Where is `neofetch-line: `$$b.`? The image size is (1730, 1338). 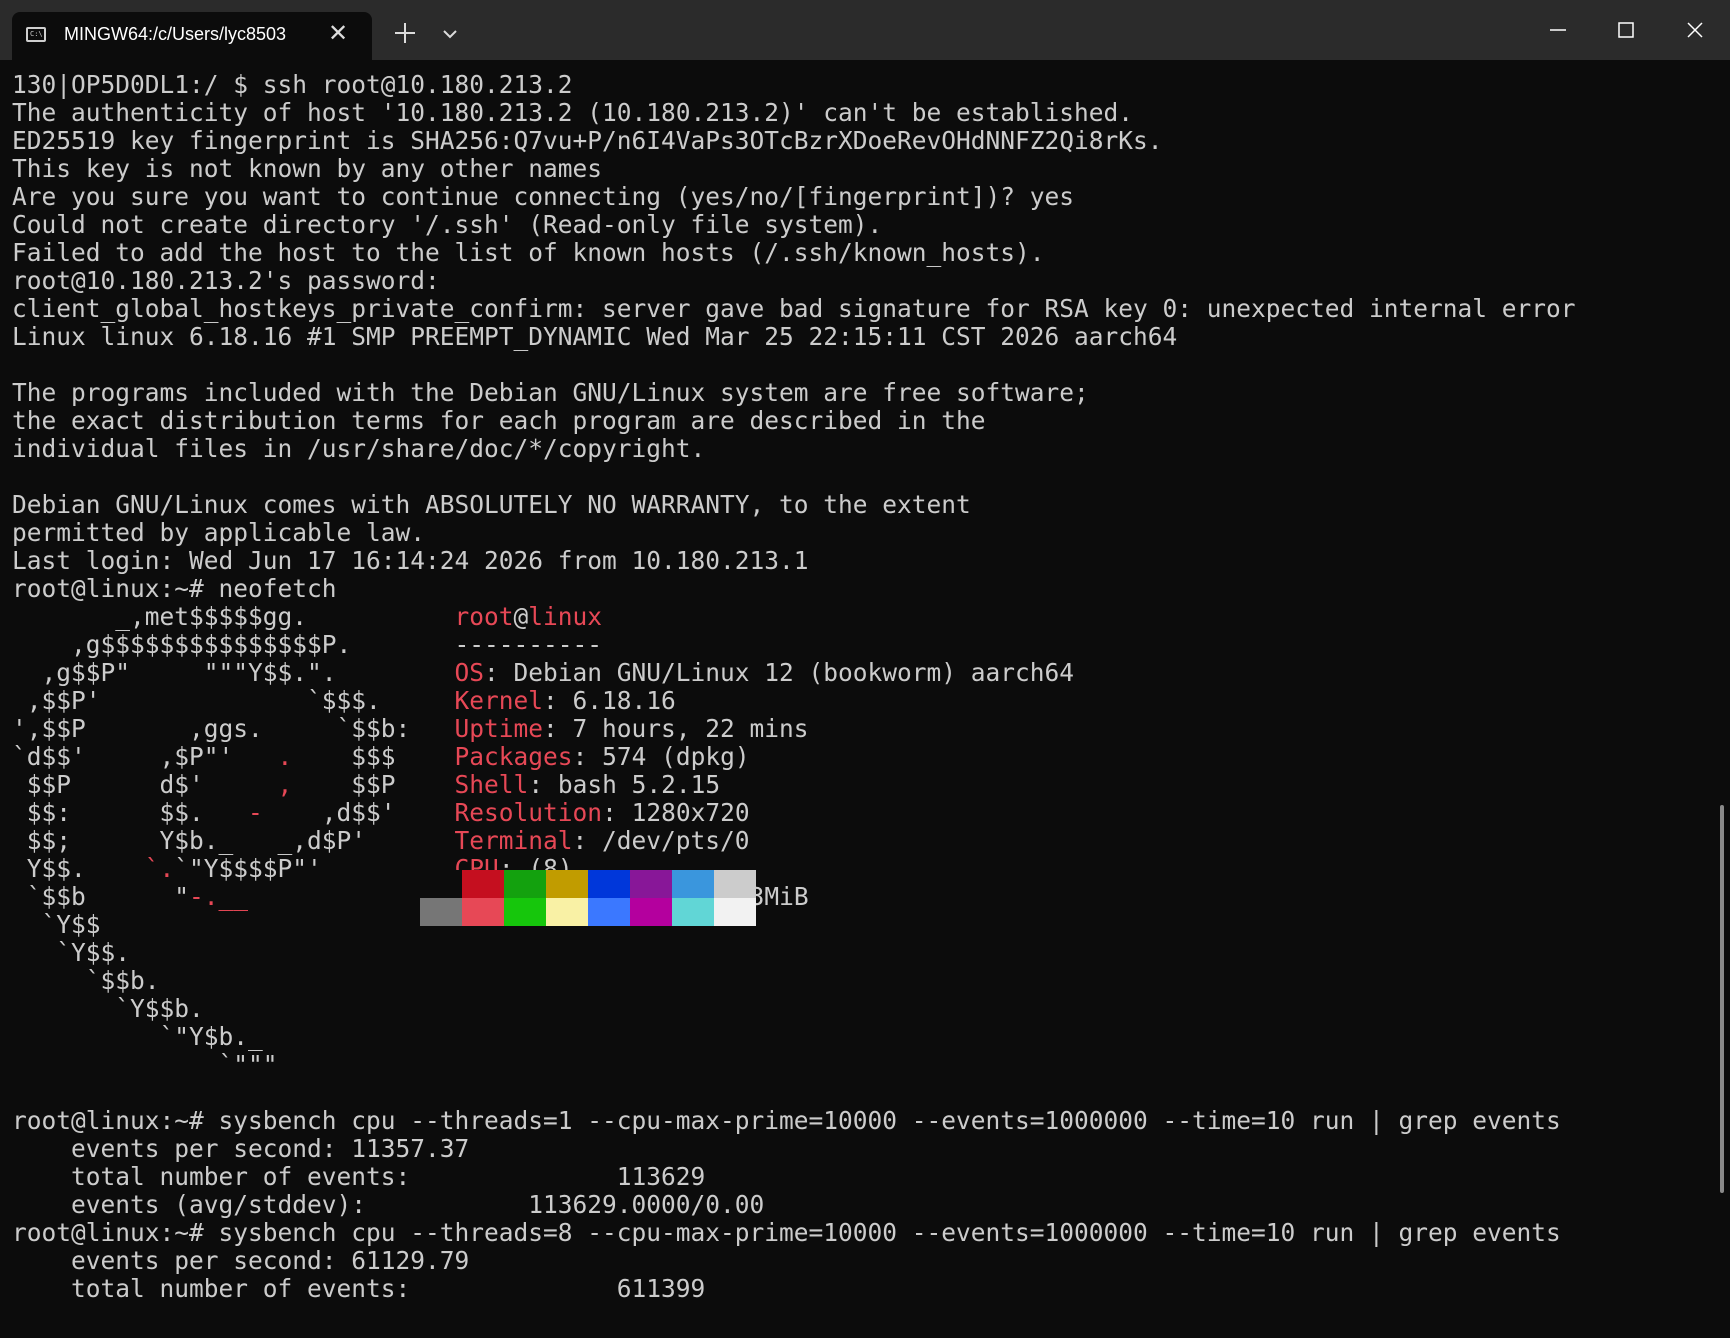 neofetch-line: `$$b. is located at coordinates (862, 981).